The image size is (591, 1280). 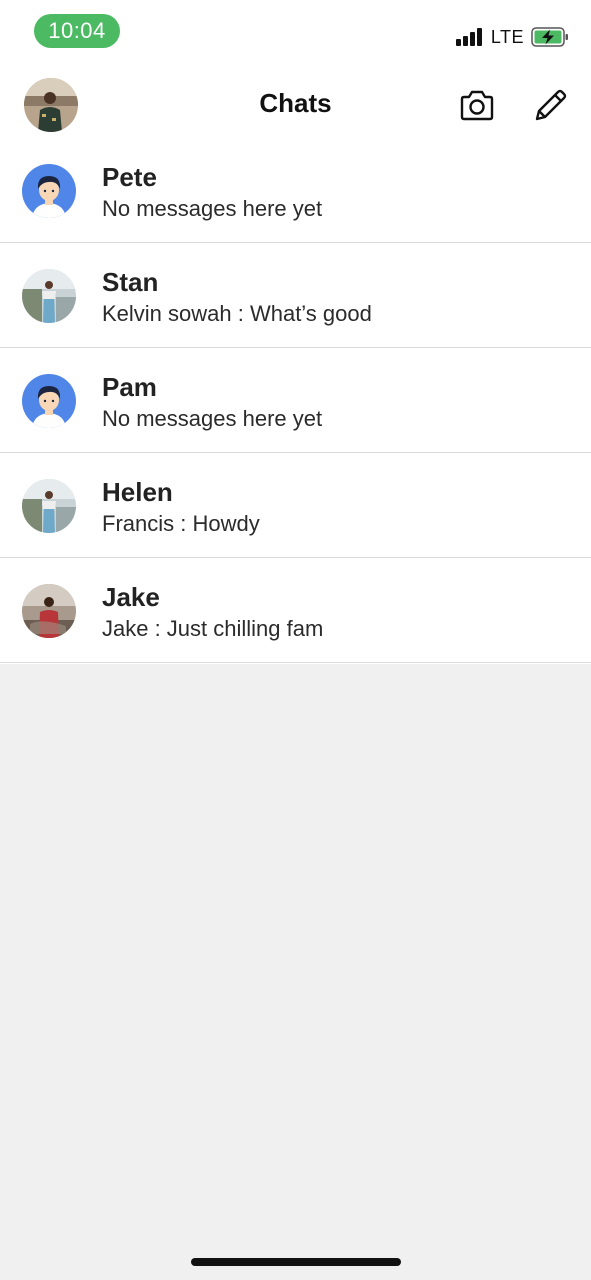 I want to click on chat-preview: Jake : Just chilling fam, so click(x=213, y=628).